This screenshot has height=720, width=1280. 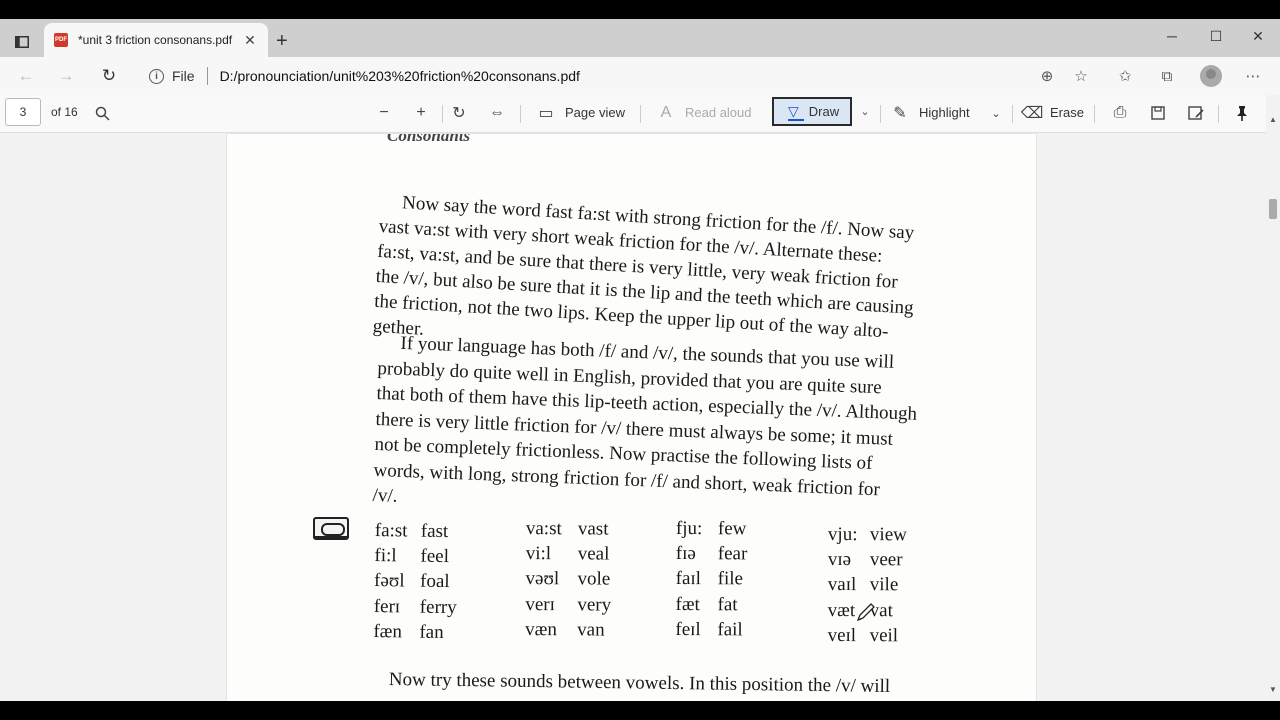 I want to click on word: fan, so click(x=431, y=632).